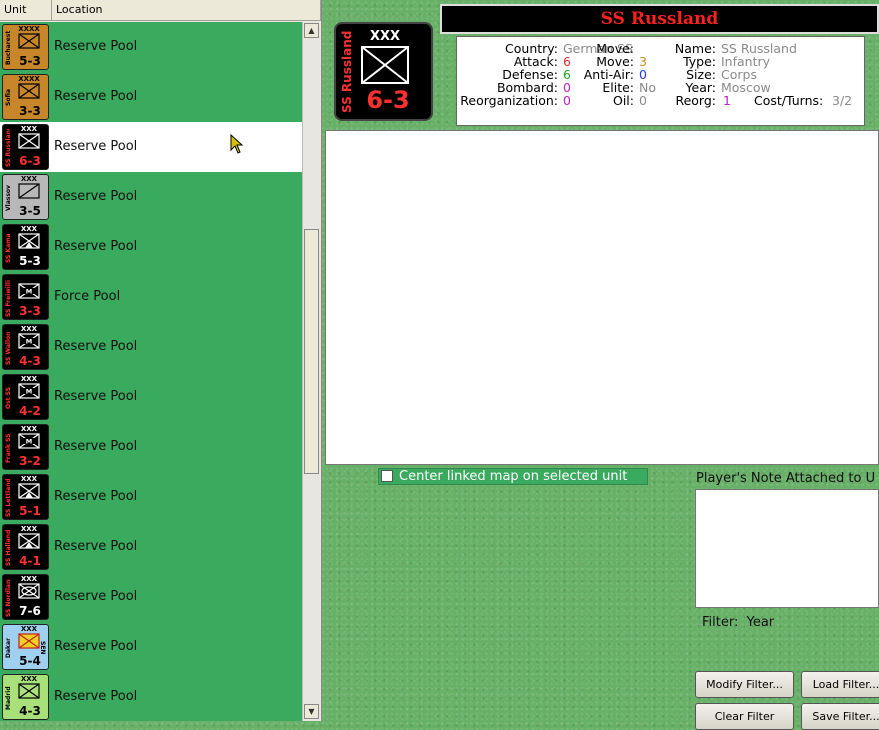 The image size is (879, 730). What do you see at coordinates (25, 597) in the screenshot?
I see `unit-counter: SS Nordland XXX 7-6` at bounding box center [25, 597].